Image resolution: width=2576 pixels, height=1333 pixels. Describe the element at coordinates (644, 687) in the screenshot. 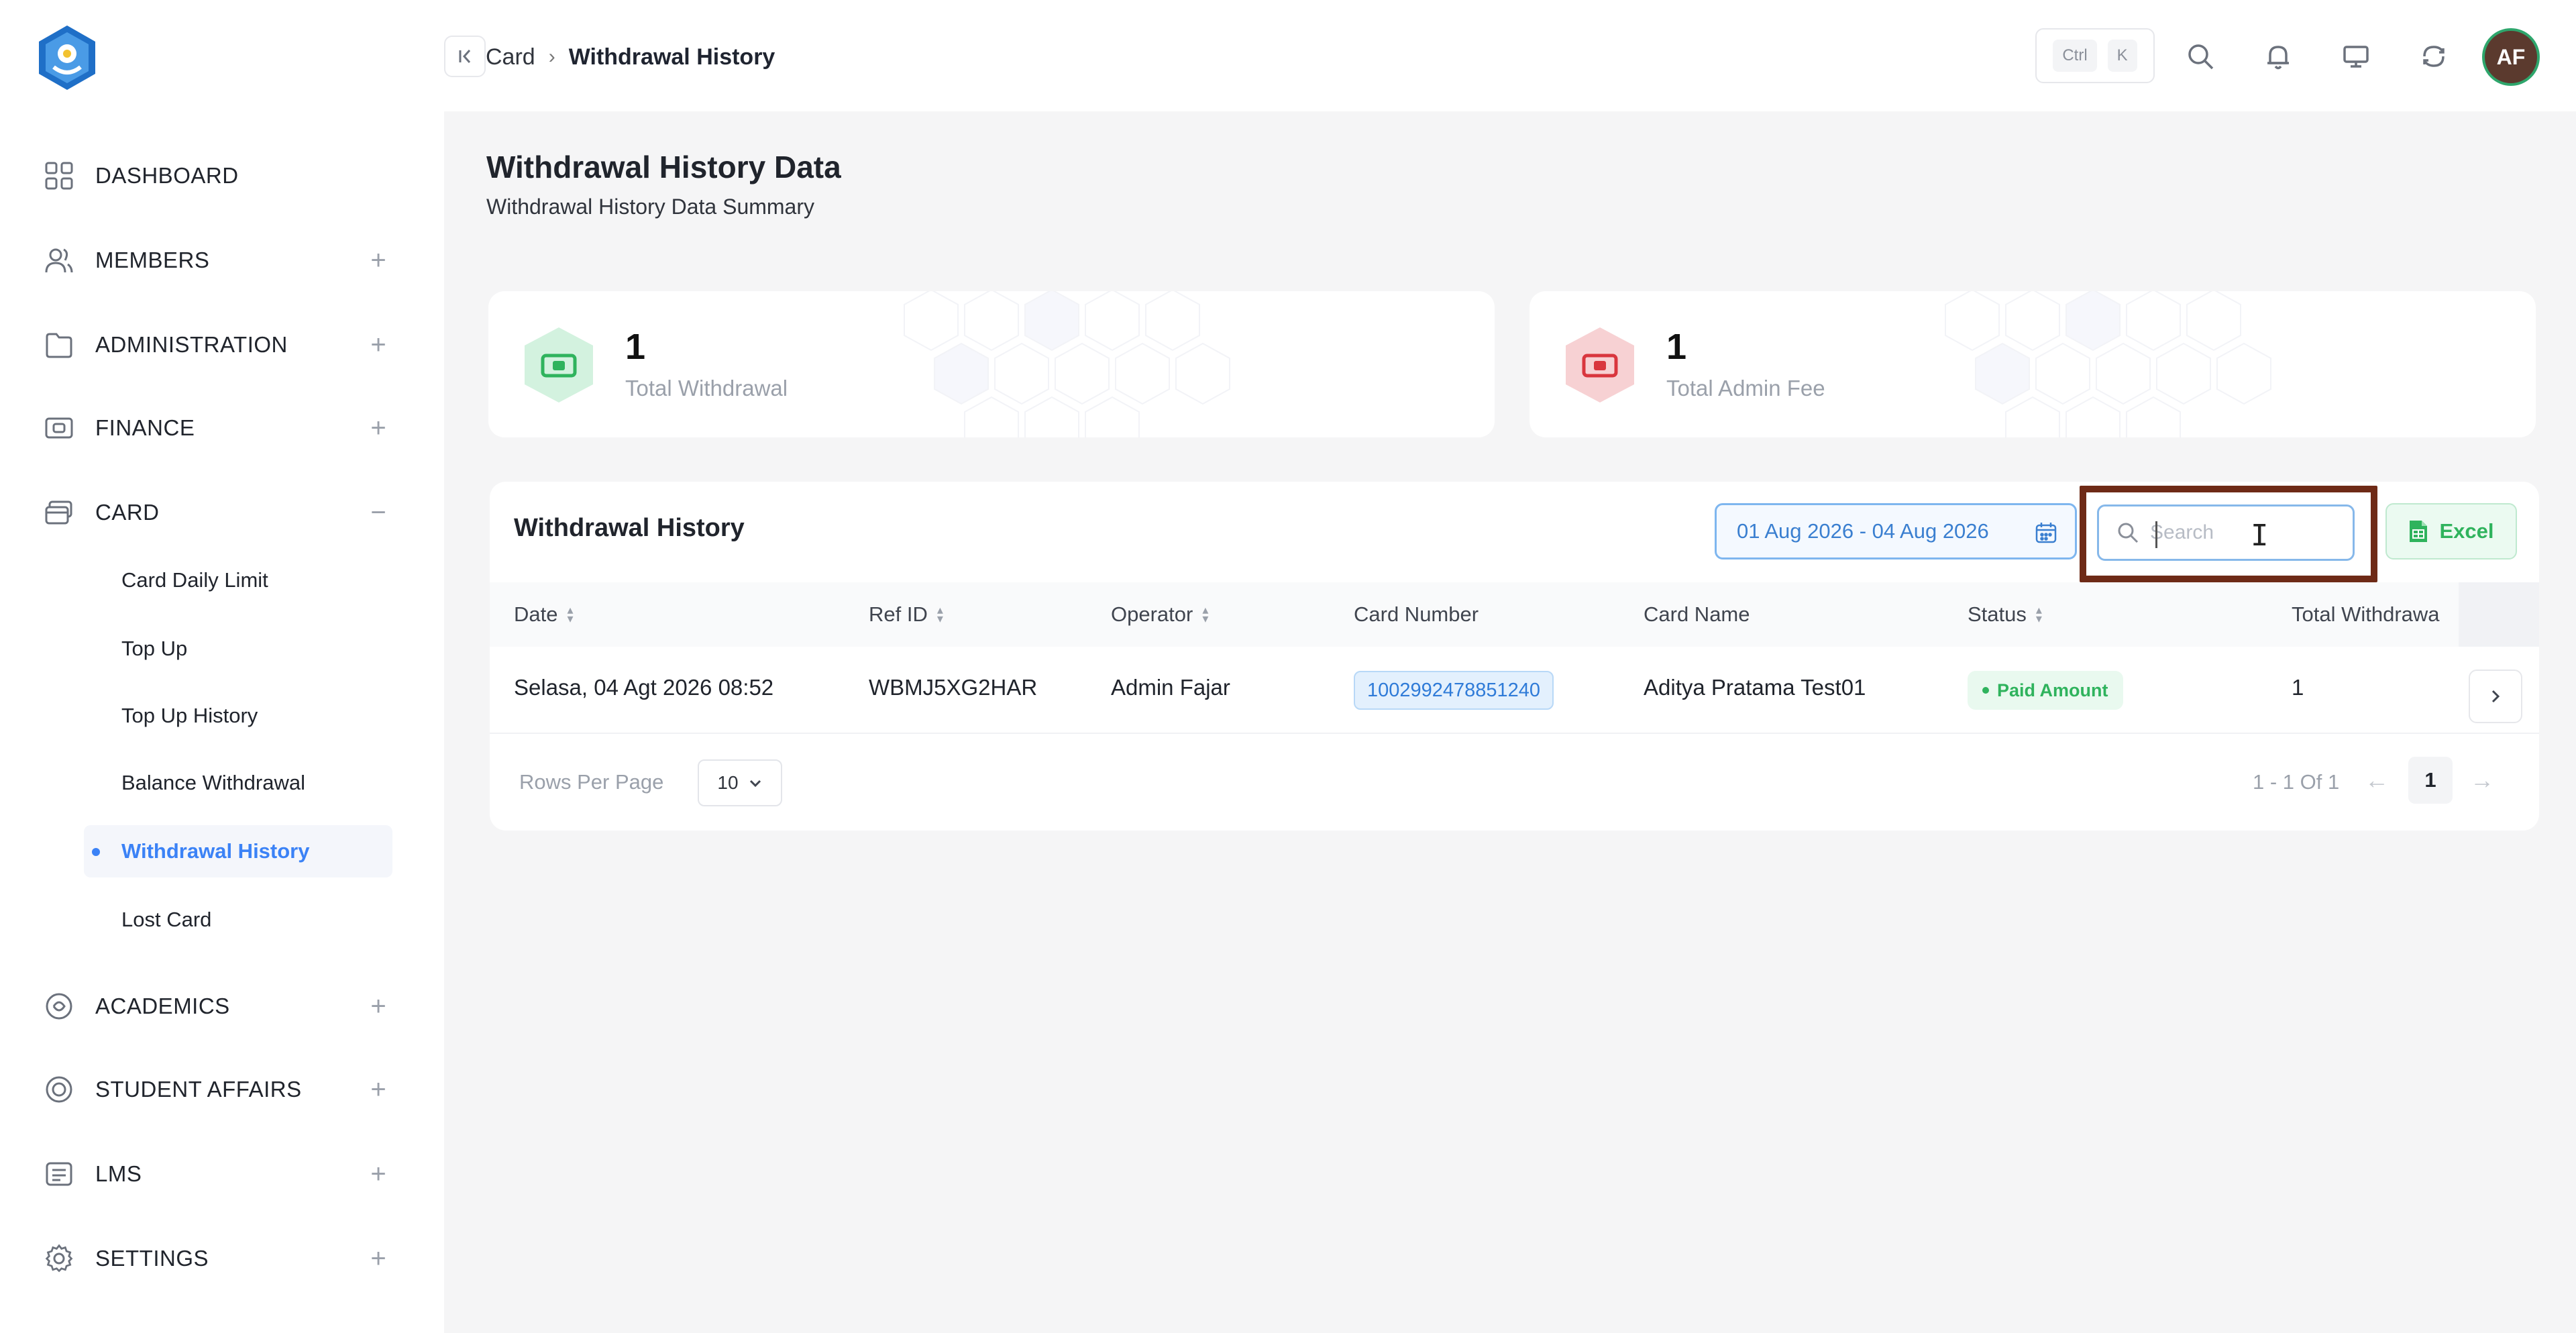

I see `cell-date: Selasa, 04 Agt 2026 08:52` at that location.